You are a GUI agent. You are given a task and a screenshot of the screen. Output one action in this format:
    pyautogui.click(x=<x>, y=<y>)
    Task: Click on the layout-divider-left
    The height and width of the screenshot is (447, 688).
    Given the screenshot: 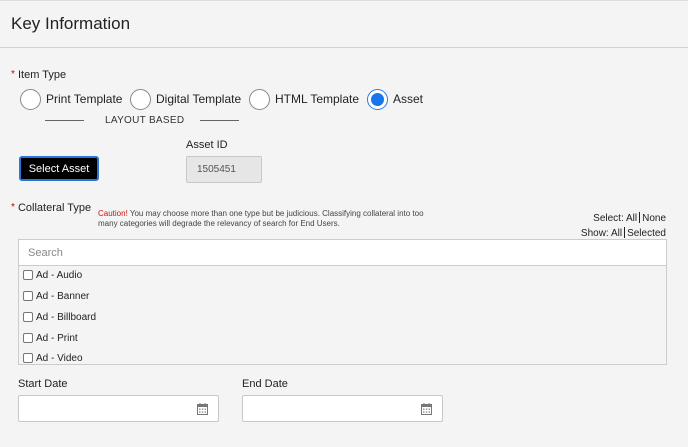 What is the action you would take?
    pyautogui.click(x=64, y=120)
    